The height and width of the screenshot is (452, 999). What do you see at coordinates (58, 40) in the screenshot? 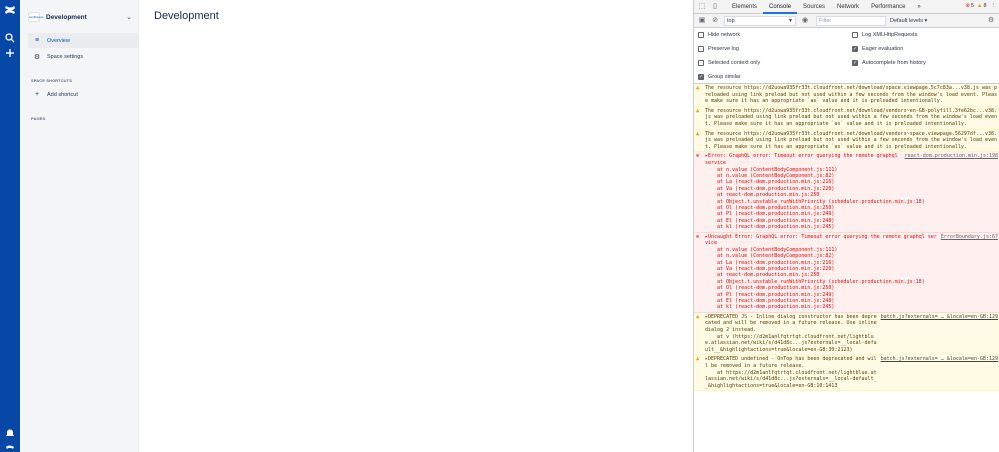
I see `sidebar-item-label: Overview` at bounding box center [58, 40].